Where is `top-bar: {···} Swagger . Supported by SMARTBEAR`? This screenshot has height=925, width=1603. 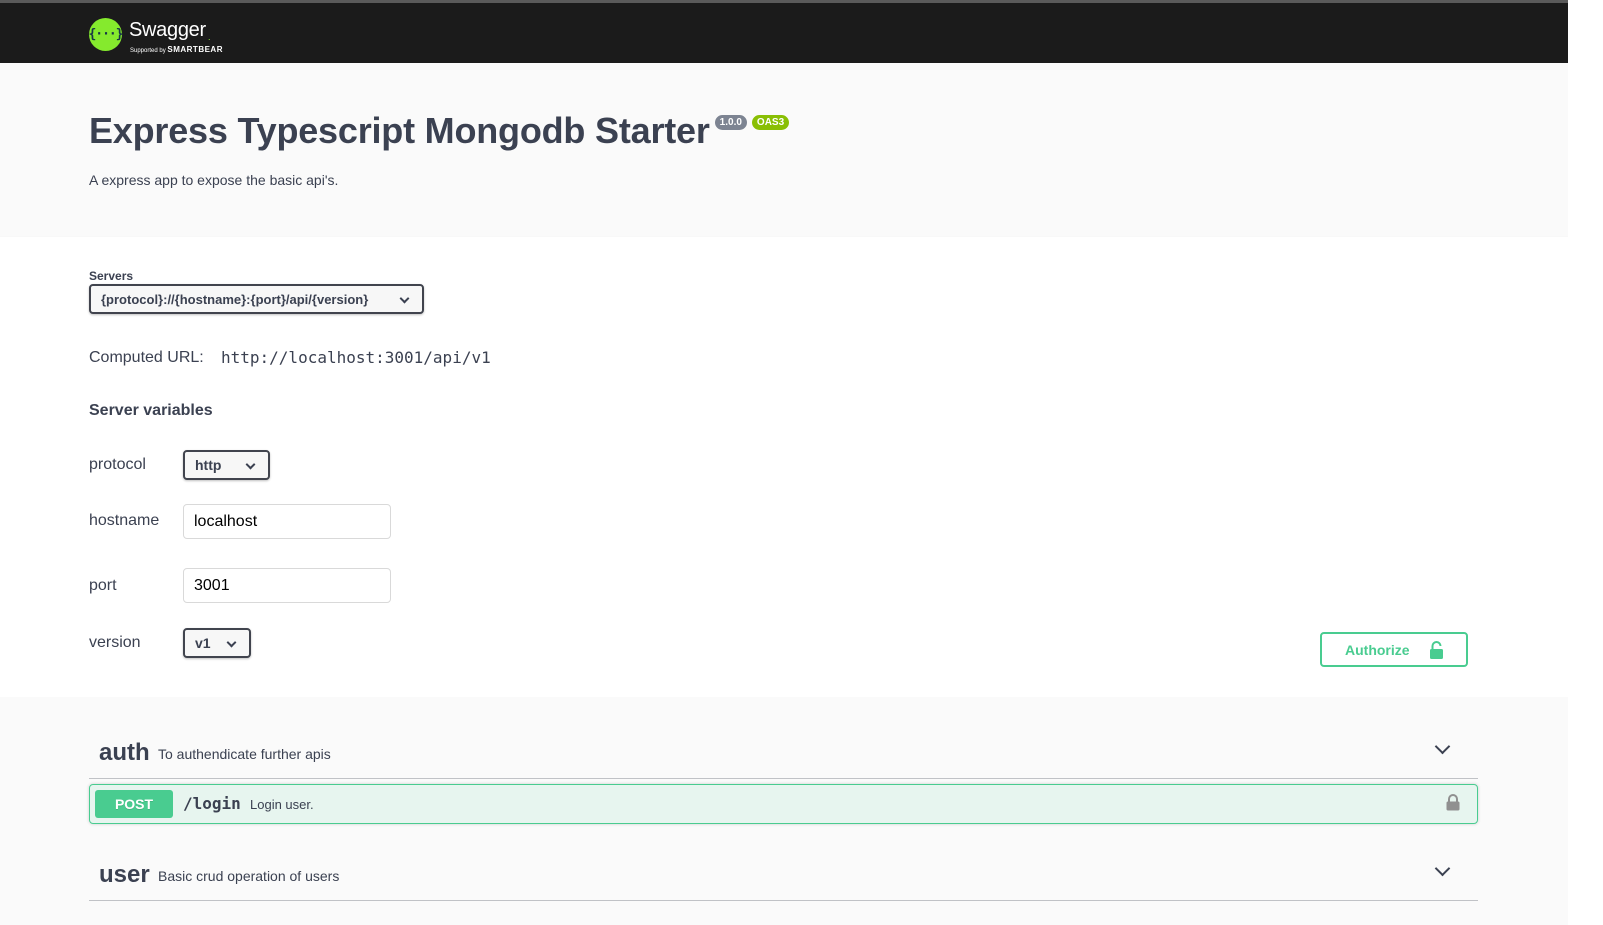 top-bar: {···} Swagger . Supported by SMARTBEAR is located at coordinates (784, 31).